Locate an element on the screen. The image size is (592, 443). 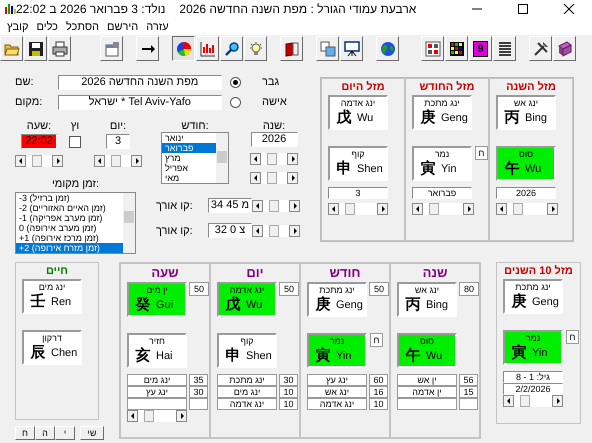
field-label: מקום: is located at coordinates (29, 102).